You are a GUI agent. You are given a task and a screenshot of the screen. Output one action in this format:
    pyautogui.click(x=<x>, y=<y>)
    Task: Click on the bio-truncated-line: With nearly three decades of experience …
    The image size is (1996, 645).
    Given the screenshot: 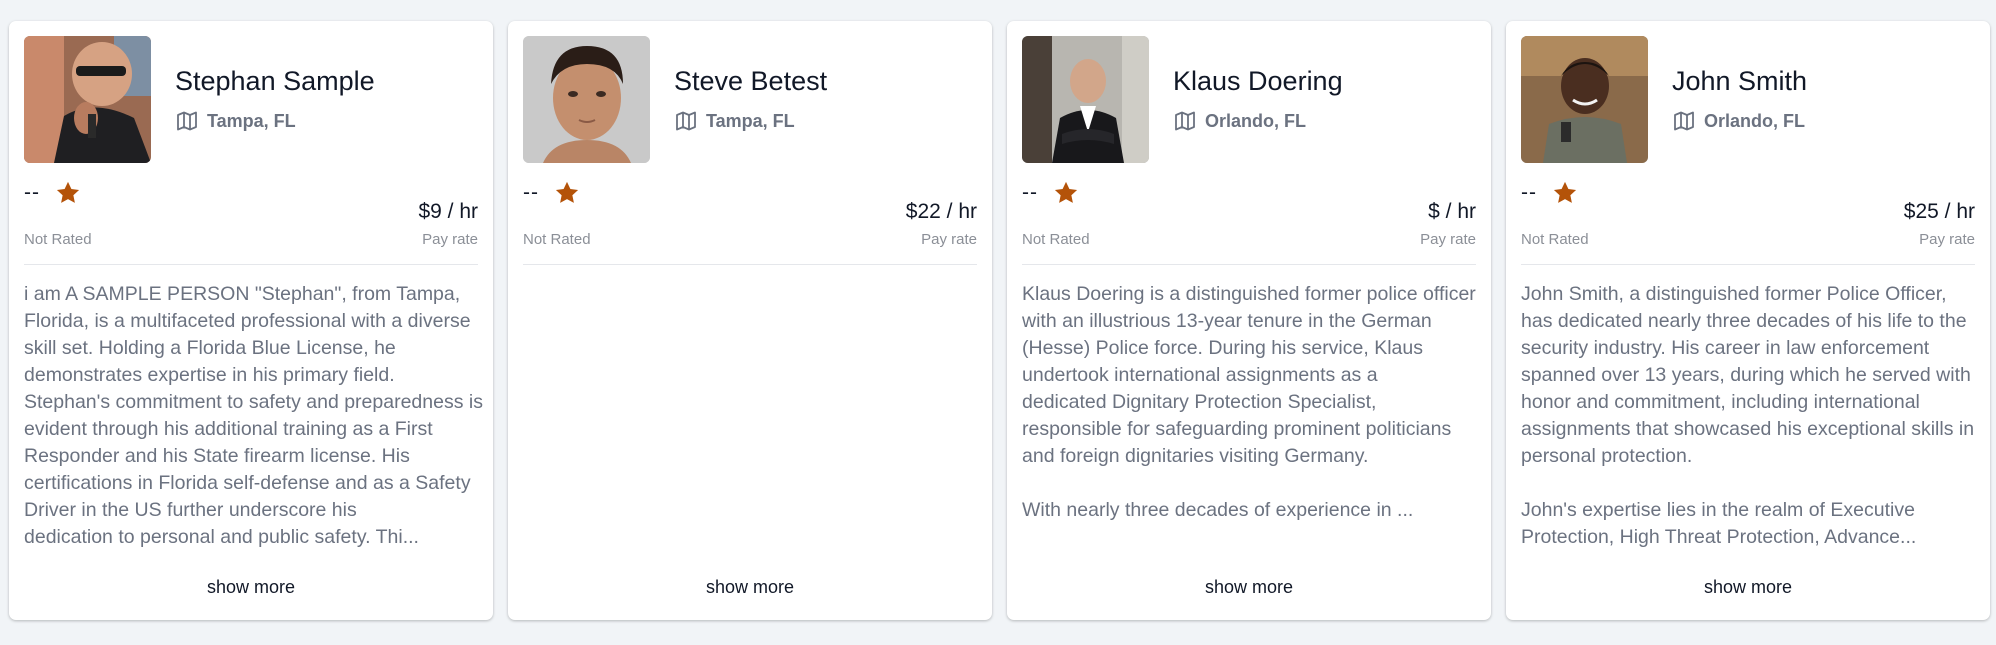 What is the action you would take?
    pyautogui.click(x=1218, y=510)
    